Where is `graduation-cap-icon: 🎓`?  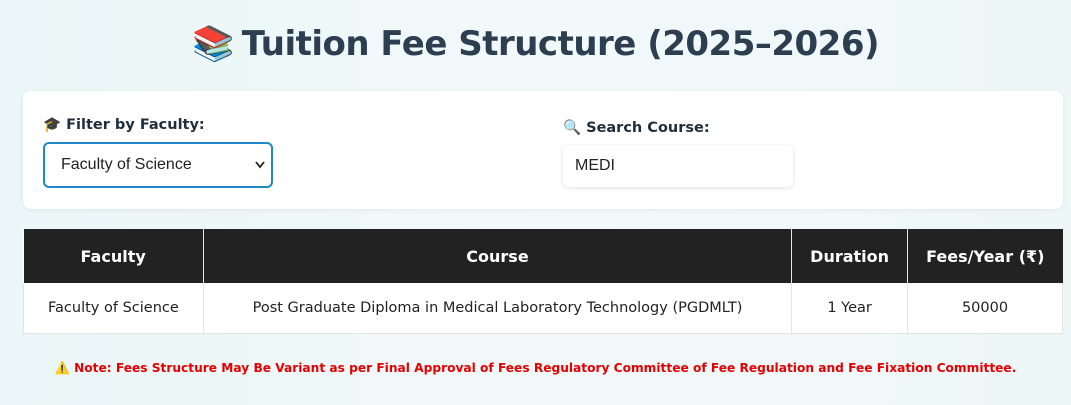 graduation-cap-icon: 🎓 is located at coordinates (52, 125).